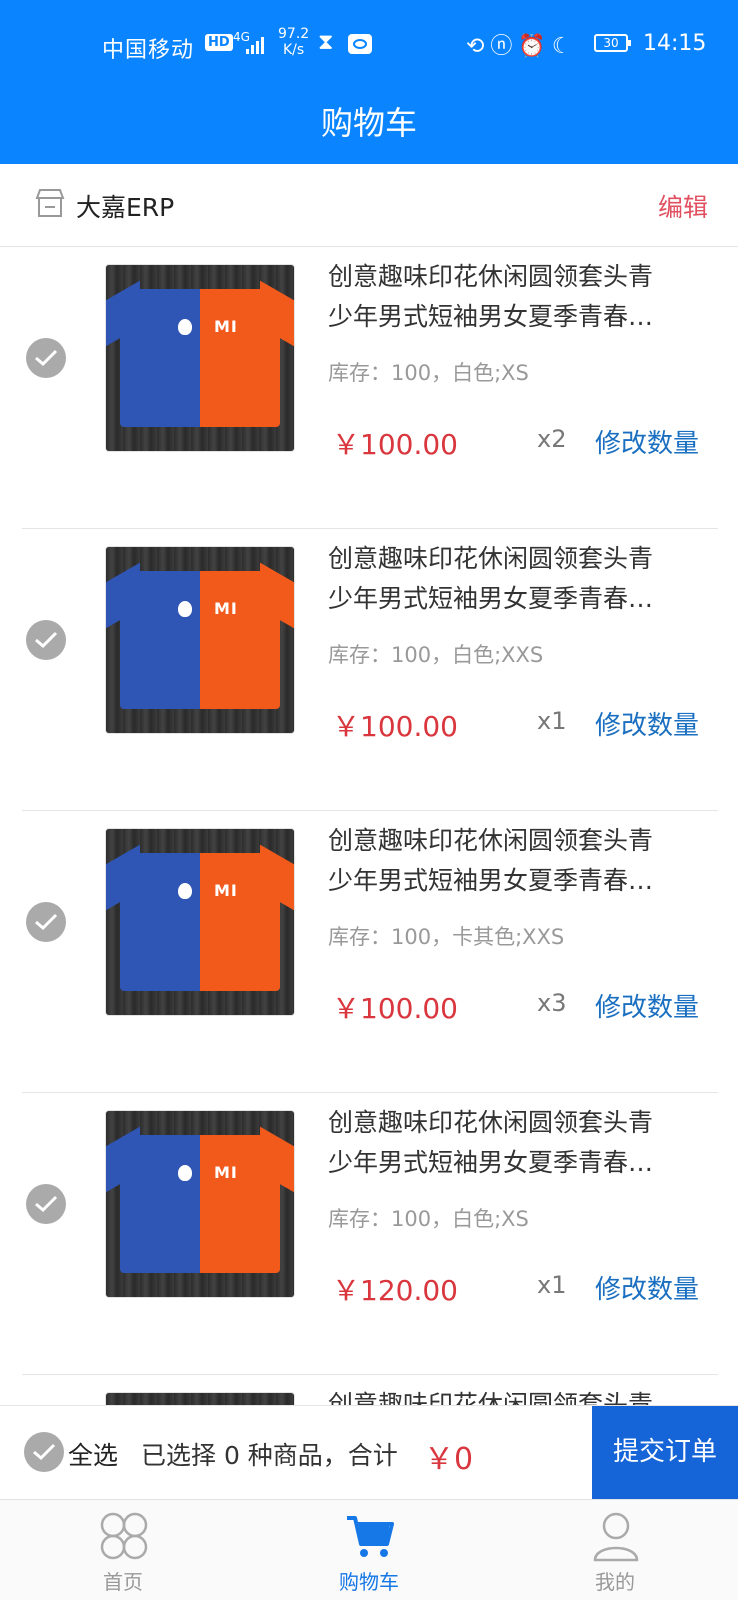  What do you see at coordinates (369, 205) in the screenshot?
I see `shop-header: 大嘉ERP 编辑` at bounding box center [369, 205].